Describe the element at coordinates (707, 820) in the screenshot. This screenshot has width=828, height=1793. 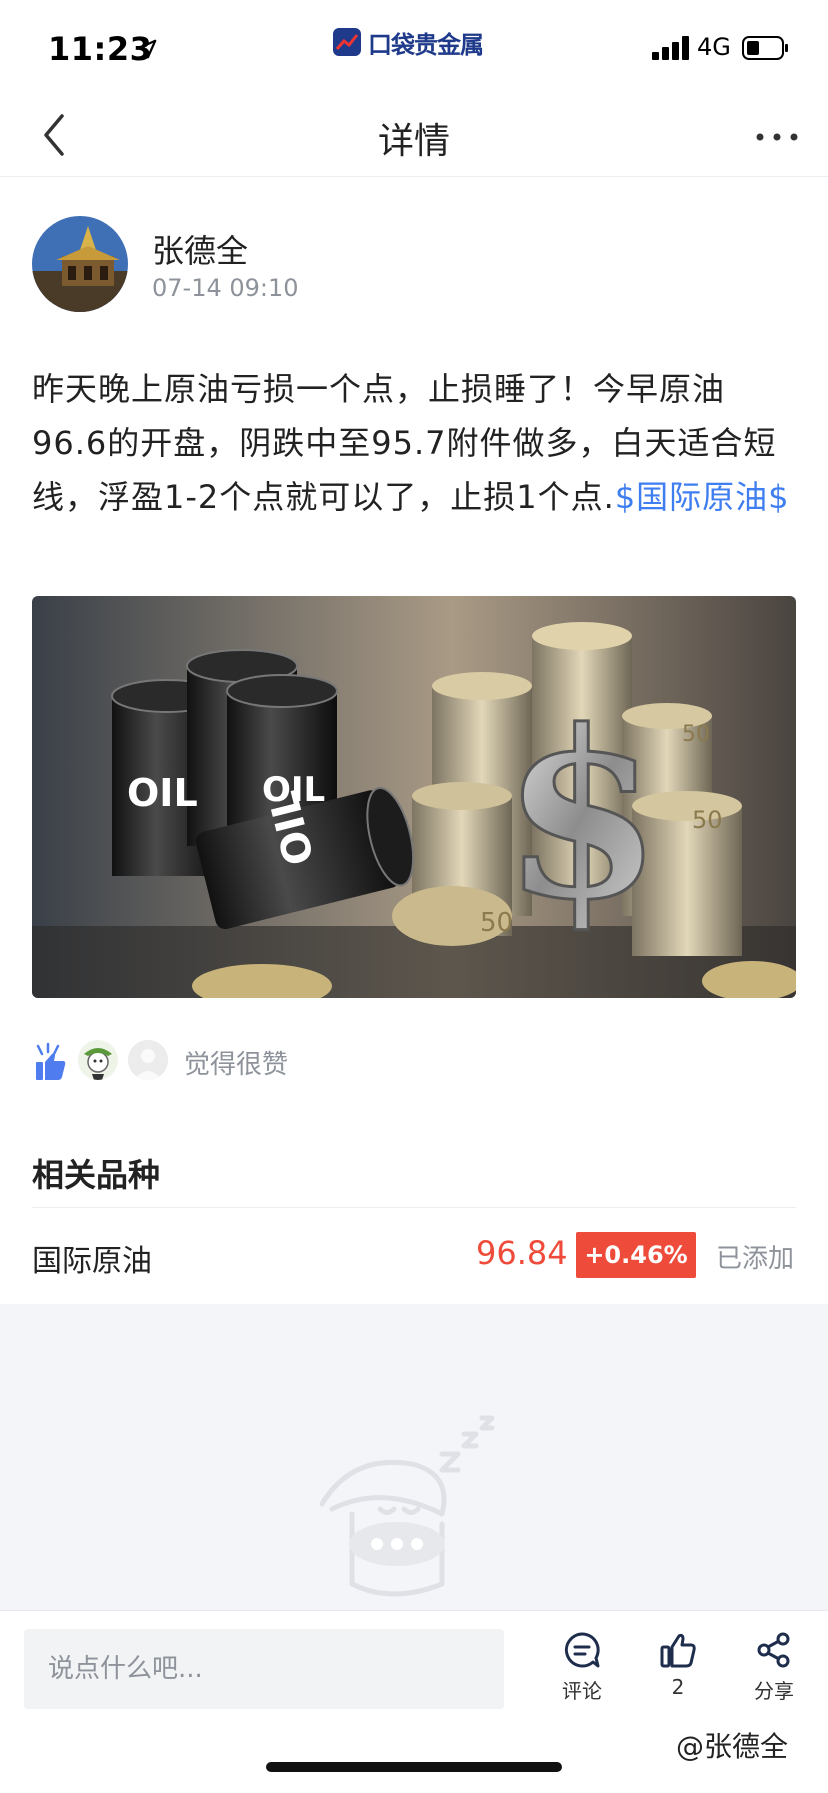
I see `coin-label-2: 50` at that location.